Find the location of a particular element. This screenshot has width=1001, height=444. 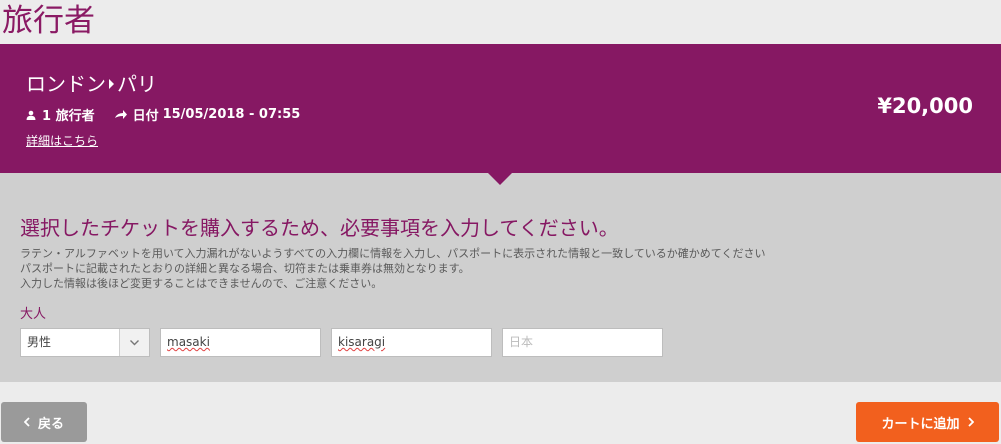

date-value: 15/05/2018 - 07:55 is located at coordinates (231, 114).